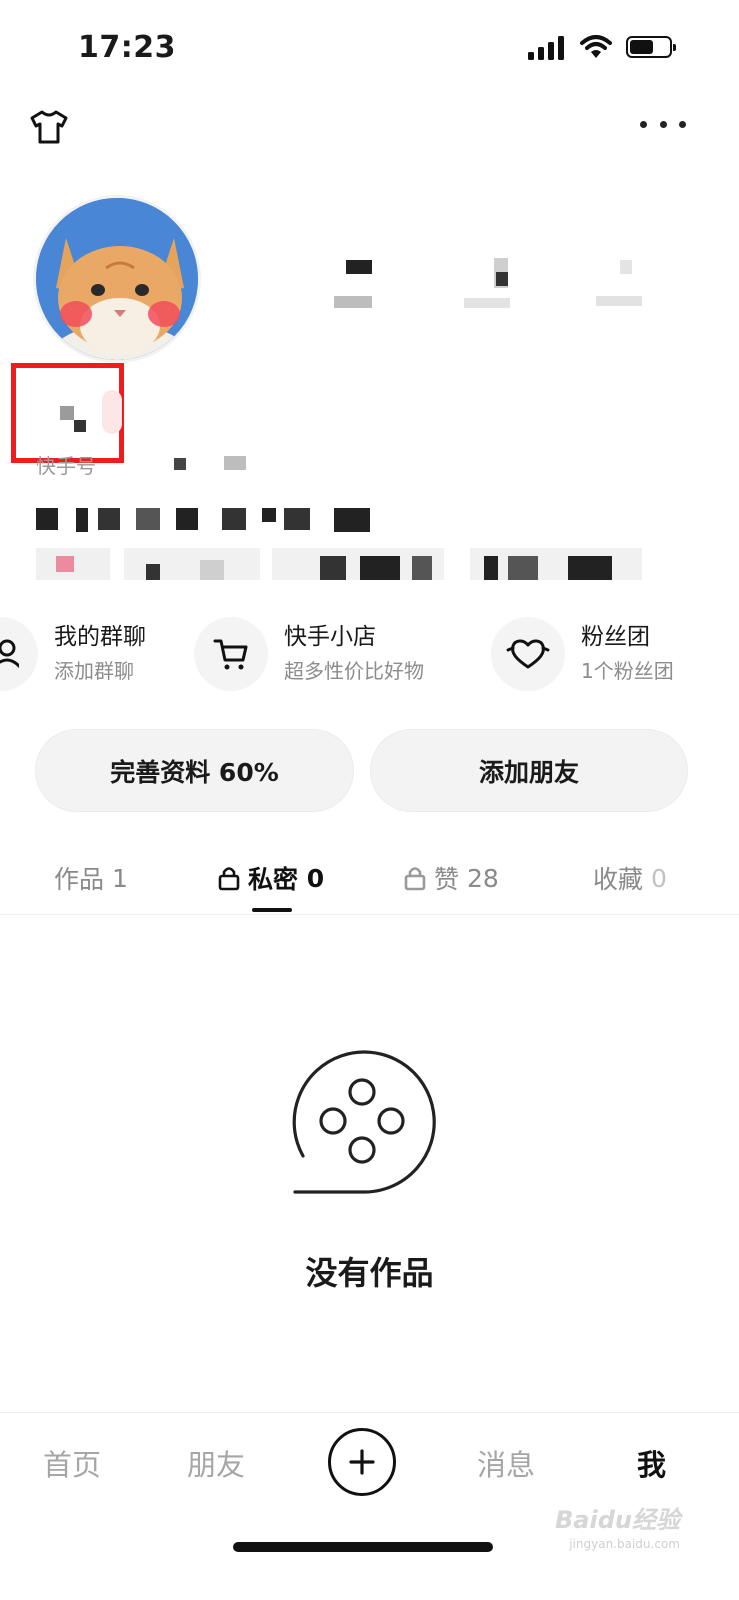 The height and width of the screenshot is (1600, 739). I want to click on tab-private: 私密 0, so click(271, 878).